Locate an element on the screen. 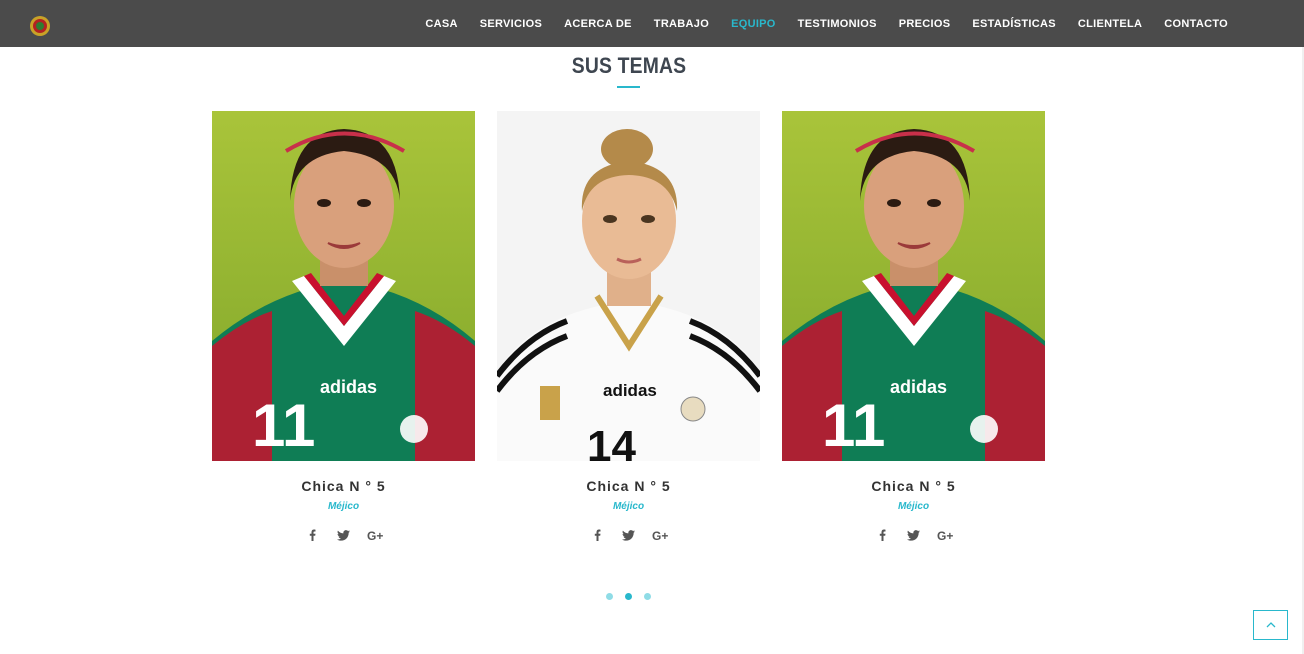 This screenshot has height=654, width=1304. nav-item-servicios: SERVICIOS is located at coordinates (511, 24).